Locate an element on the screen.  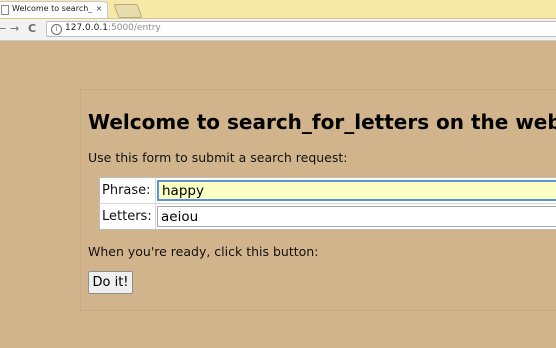
url-host: 127.0.0.1 is located at coordinates (86, 28).